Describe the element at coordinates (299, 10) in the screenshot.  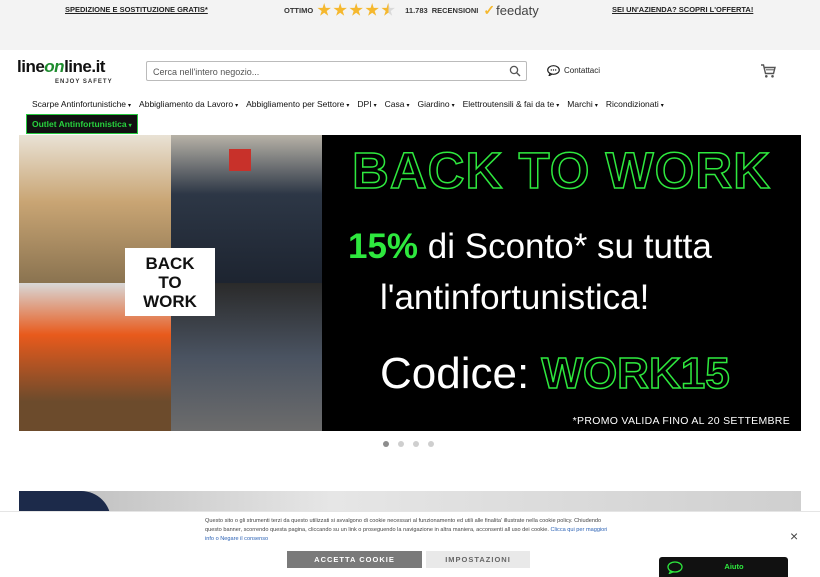
I see `rating-label: OTTIMO` at that location.